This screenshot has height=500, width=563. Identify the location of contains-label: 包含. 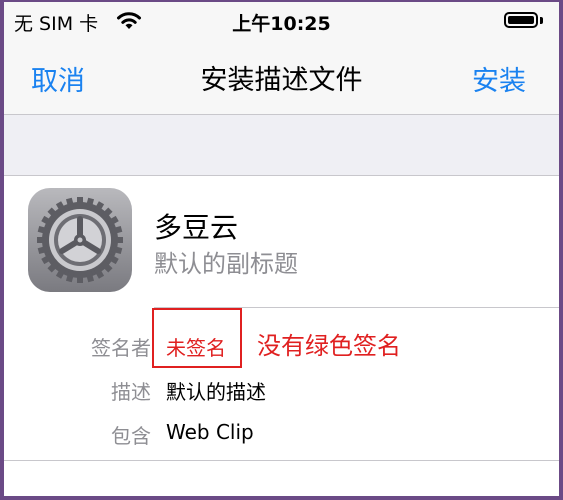
(131, 436).